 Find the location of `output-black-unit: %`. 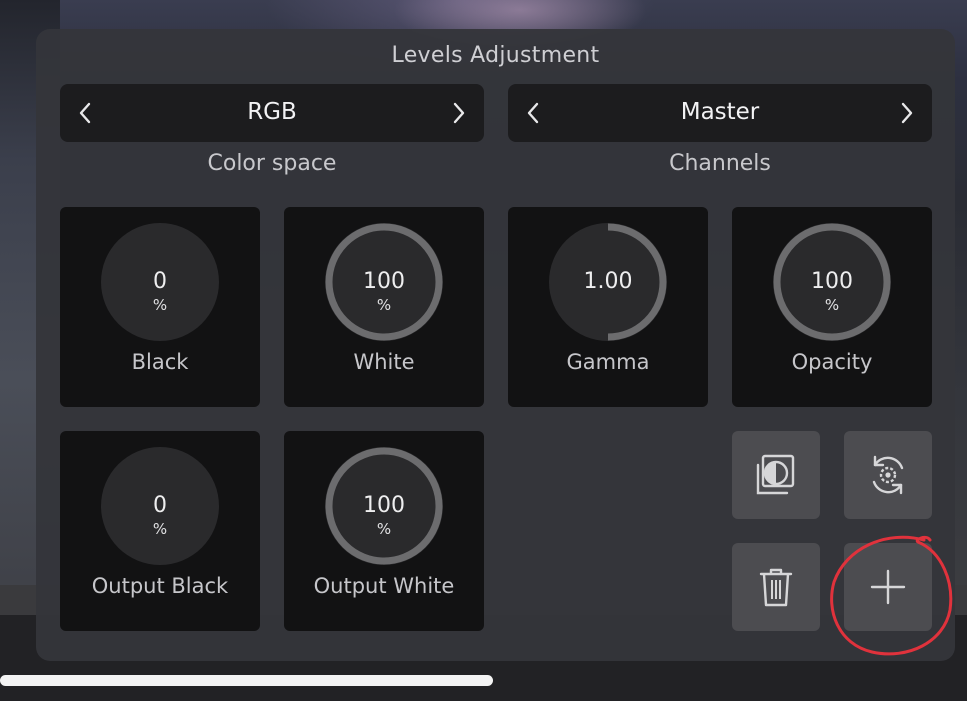

output-black-unit: % is located at coordinates (160, 529).